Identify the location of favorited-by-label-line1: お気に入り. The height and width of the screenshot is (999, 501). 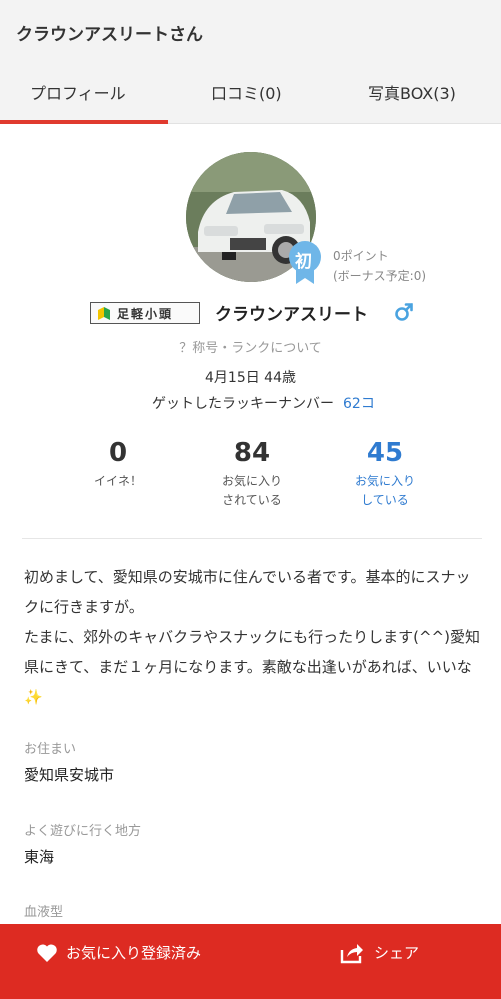
(251, 481).